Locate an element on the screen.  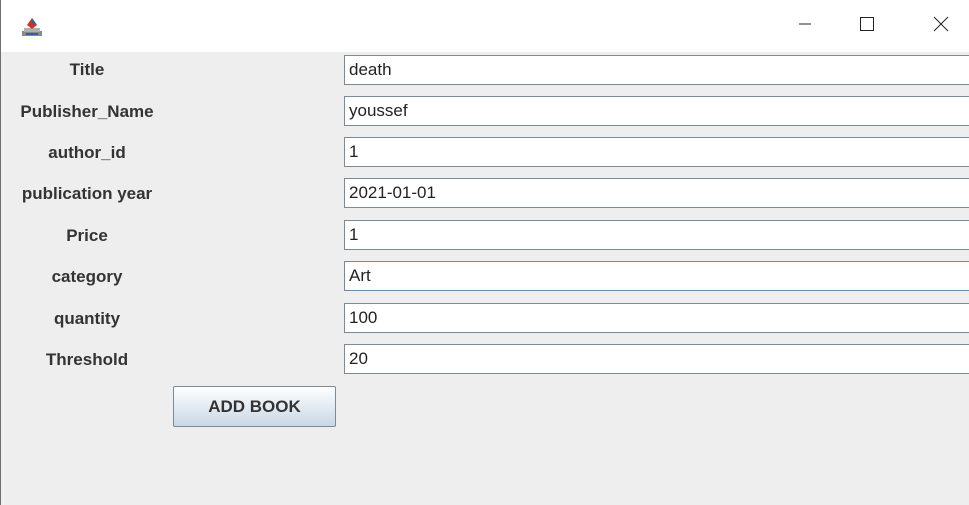
close-icon is located at coordinates (941, 26).